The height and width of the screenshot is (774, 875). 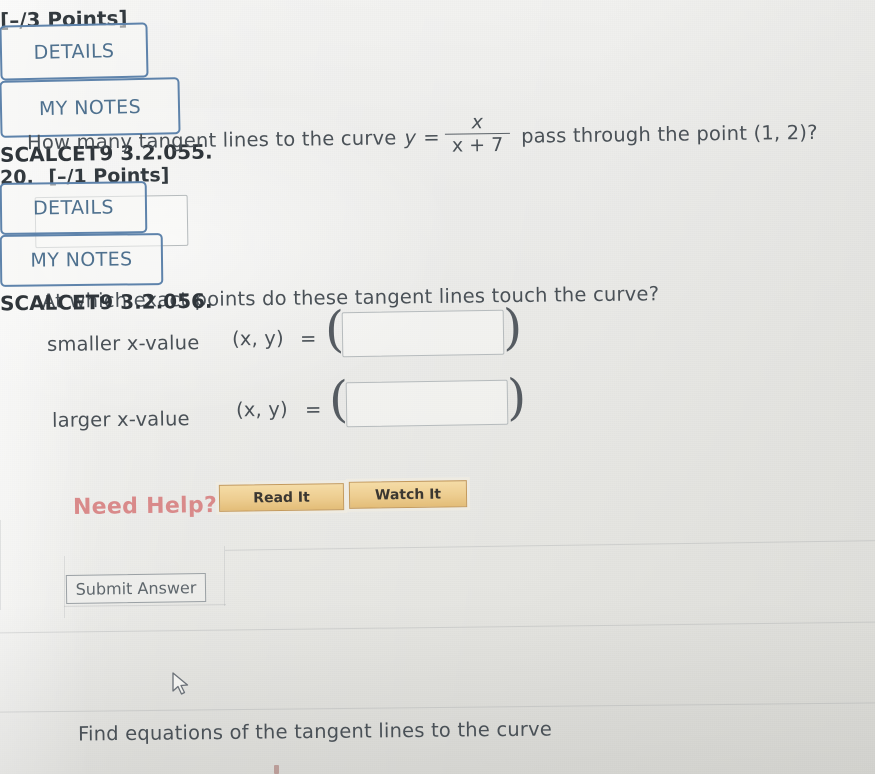 What do you see at coordinates (120, 419) in the screenshot?
I see `larger-x-value-label: larger x-value` at bounding box center [120, 419].